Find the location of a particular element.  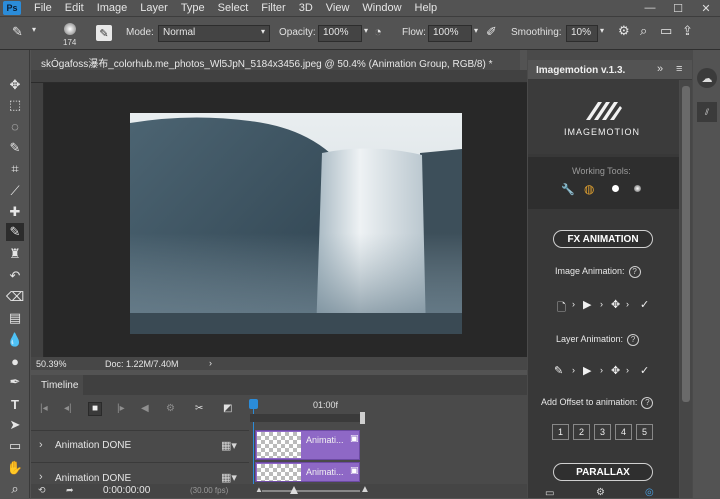

share-icon: ⇪ is located at coordinates (687, 31).